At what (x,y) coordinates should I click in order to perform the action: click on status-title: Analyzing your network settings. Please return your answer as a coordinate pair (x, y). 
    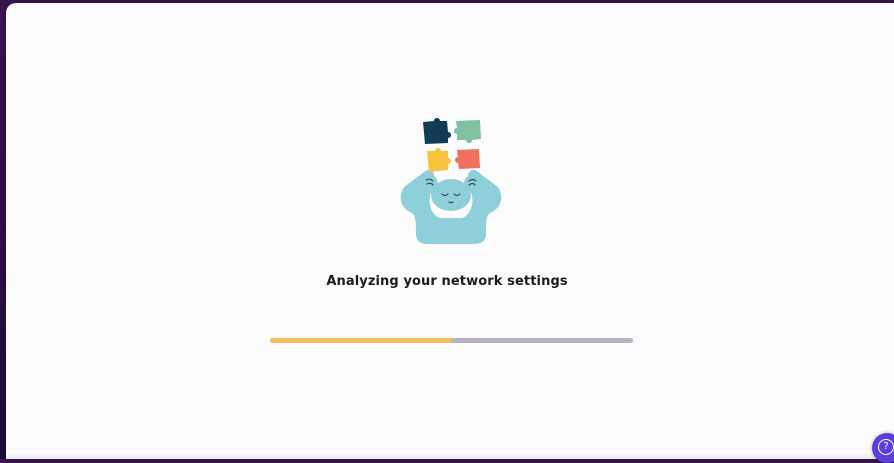
    Looking at the image, I should click on (447, 281).